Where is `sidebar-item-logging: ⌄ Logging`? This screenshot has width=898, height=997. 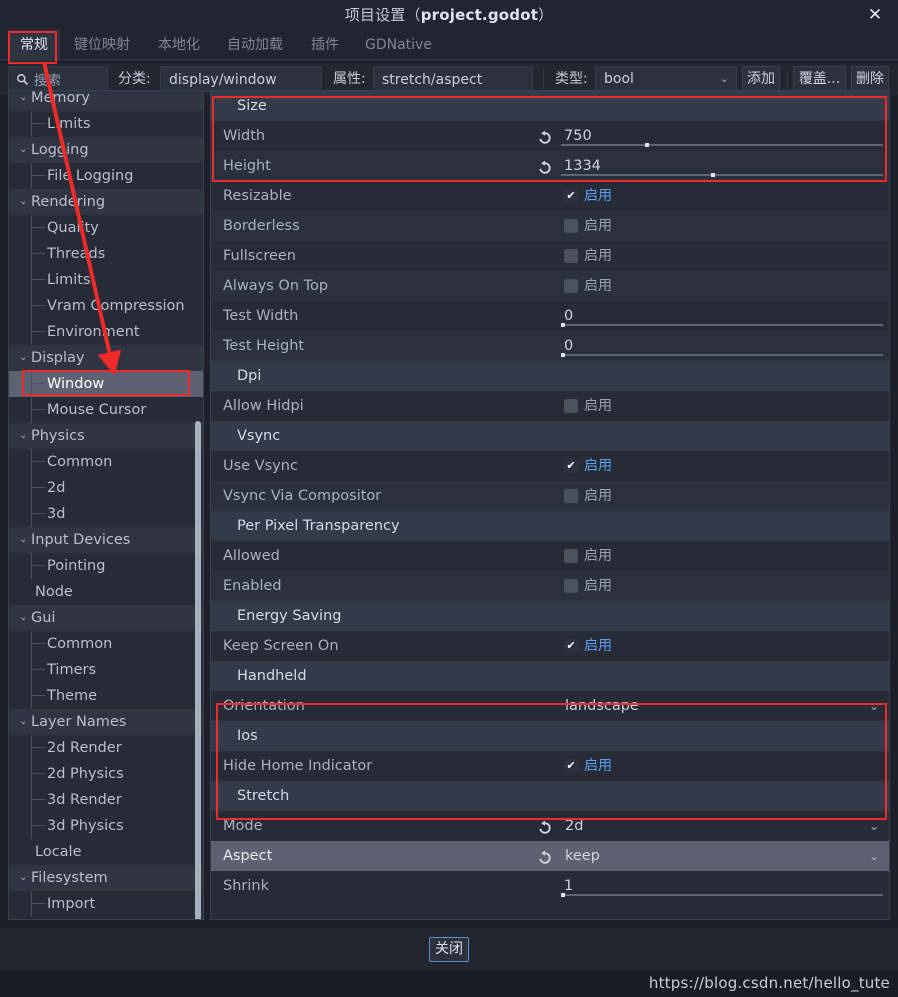 sidebar-item-logging: ⌄ Logging is located at coordinates (106, 150).